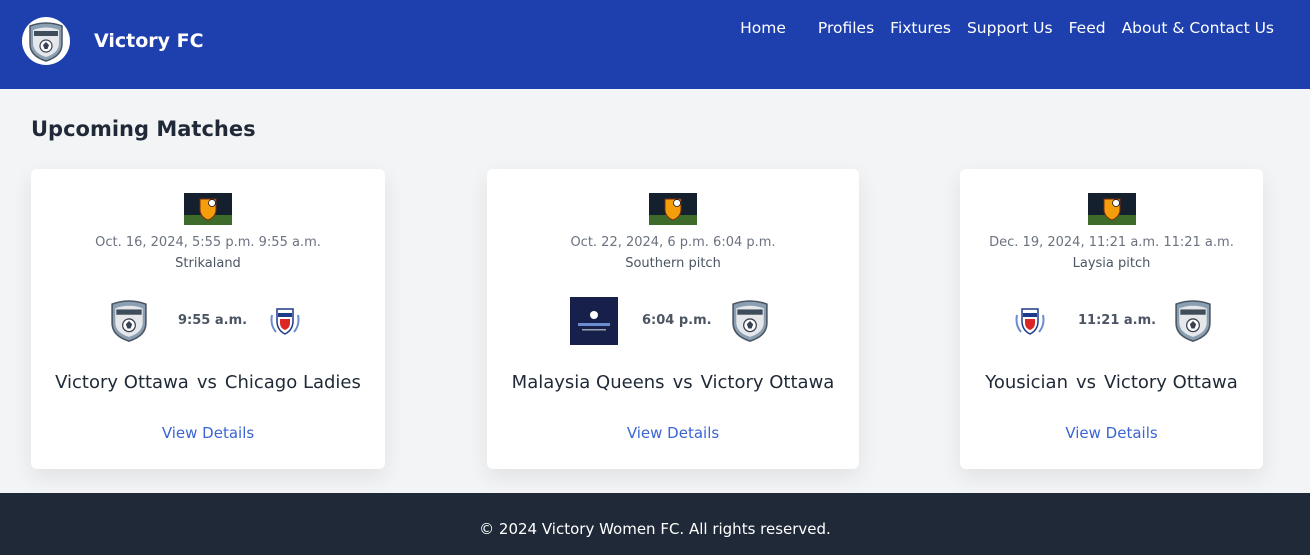 The height and width of the screenshot is (555, 1310). Describe the element at coordinates (677, 320) in the screenshot. I see `kickoff-time: 6:04 p.m.` at that location.